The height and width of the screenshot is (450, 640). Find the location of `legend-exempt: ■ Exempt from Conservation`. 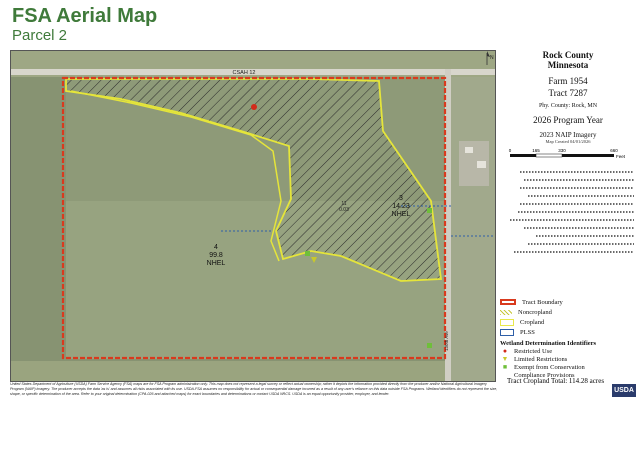

legend-exempt: ■ Exempt from Conservation is located at coordinates (568, 367).